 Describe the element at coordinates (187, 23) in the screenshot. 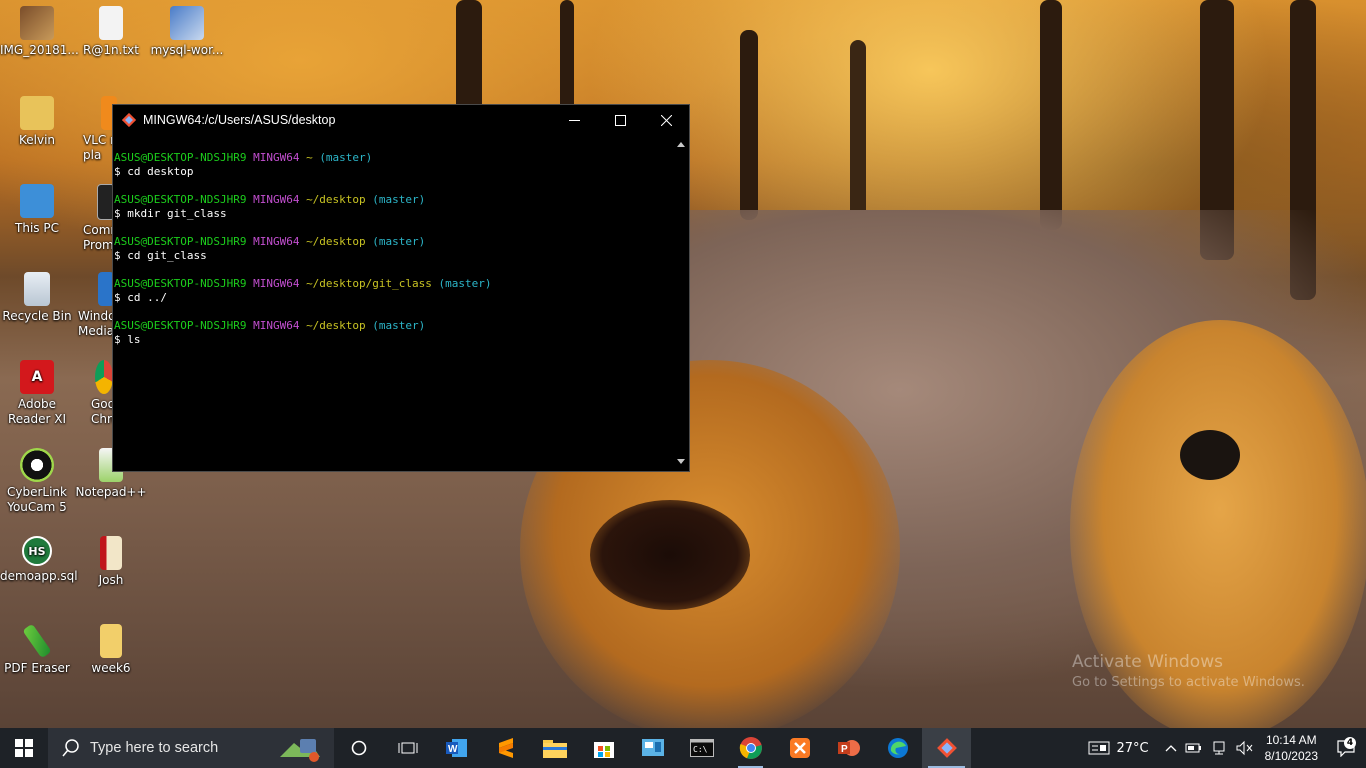

I see `installer-icon` at that location.